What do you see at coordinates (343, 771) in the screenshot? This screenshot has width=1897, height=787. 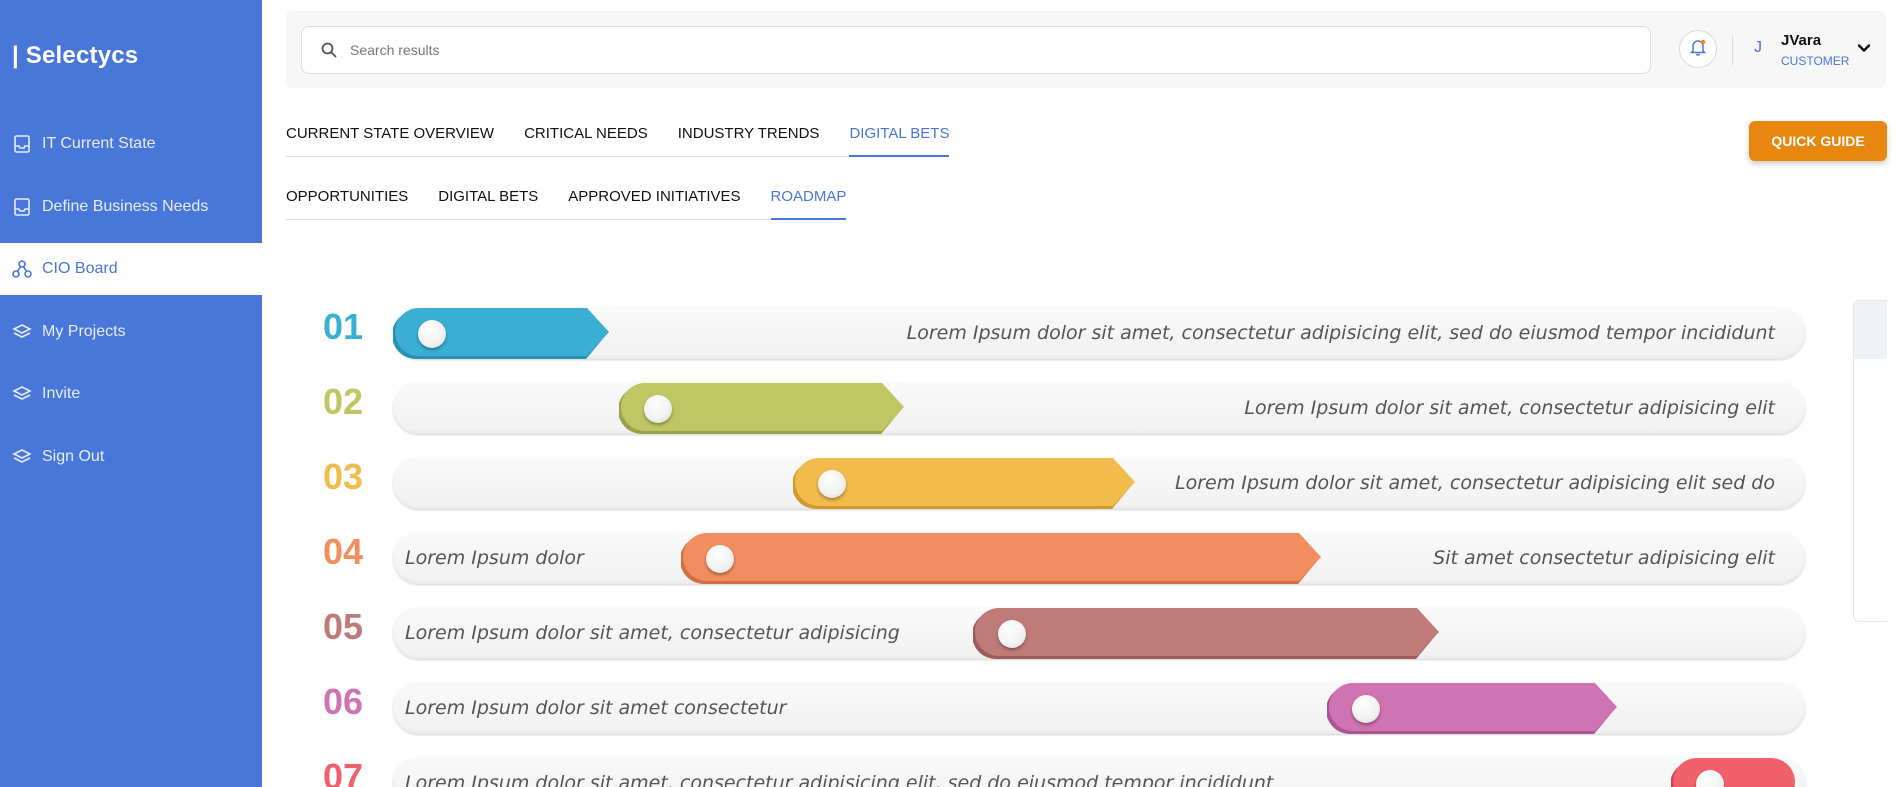 I see `roadmap-row-number: 07` at bounding box center [343, 771].